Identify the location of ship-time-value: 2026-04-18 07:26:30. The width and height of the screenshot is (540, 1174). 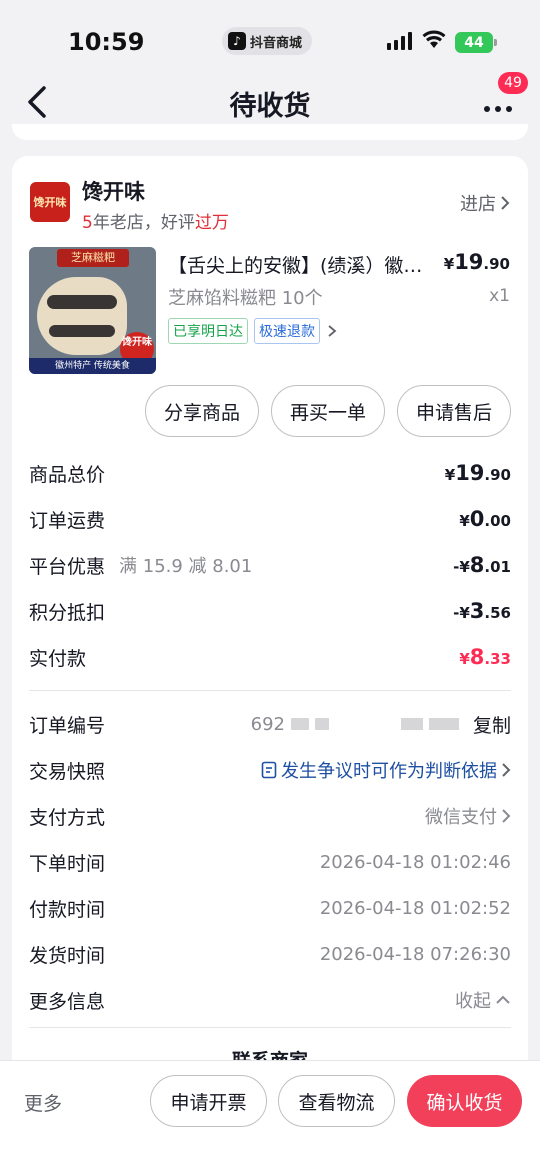
(415, 954).